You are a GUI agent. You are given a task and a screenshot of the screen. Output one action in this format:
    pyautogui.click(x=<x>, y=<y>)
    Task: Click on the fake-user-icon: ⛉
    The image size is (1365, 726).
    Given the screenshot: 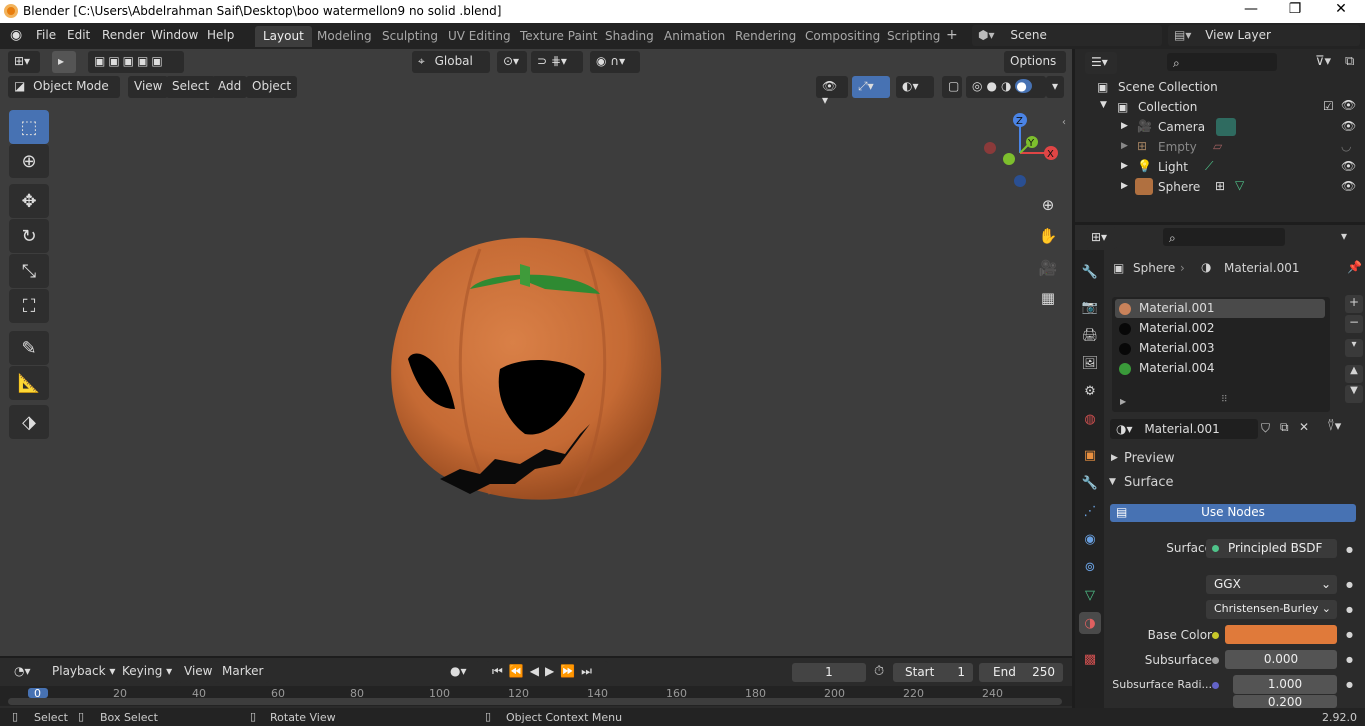 What is the action you would take?
    pyautogui.click(x=1265, y=428)
    